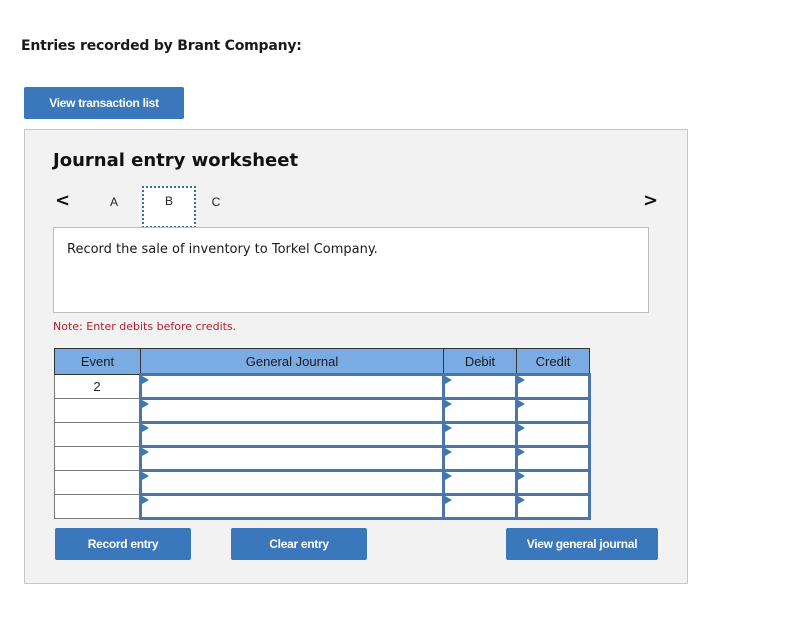 The height and width of the screenshot is (625, 810). What do you see at coordinates (176, 160) in the screenshot?
I see `worksheet-title: Journal entry worksheet` at bounding box center [176, 160].